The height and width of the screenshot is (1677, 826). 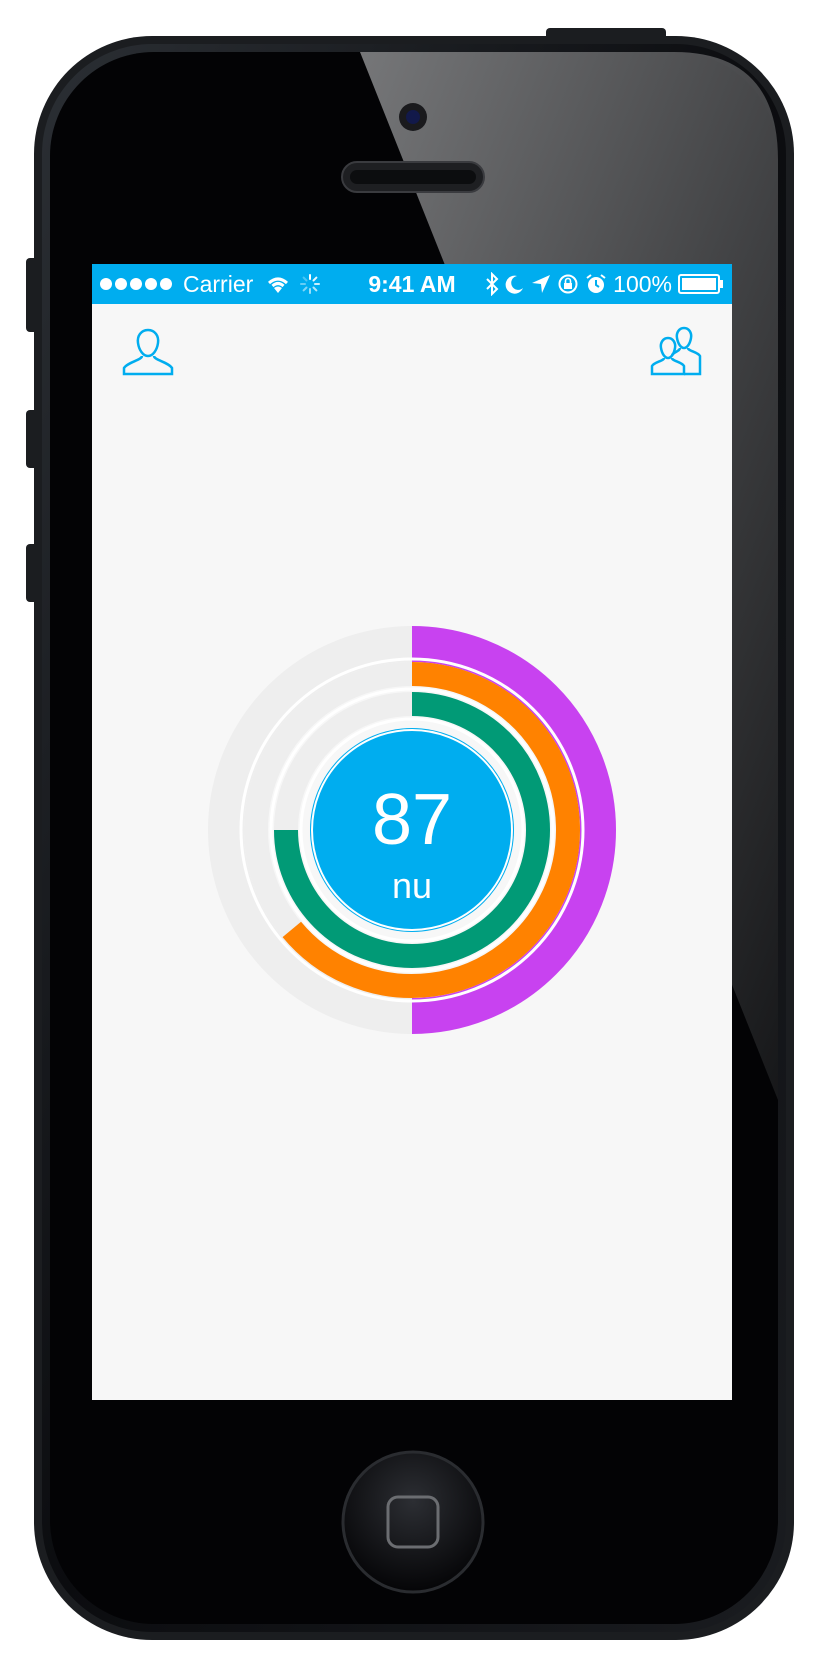 I want to click on center-unit: nu, so click(x=412, y=885).